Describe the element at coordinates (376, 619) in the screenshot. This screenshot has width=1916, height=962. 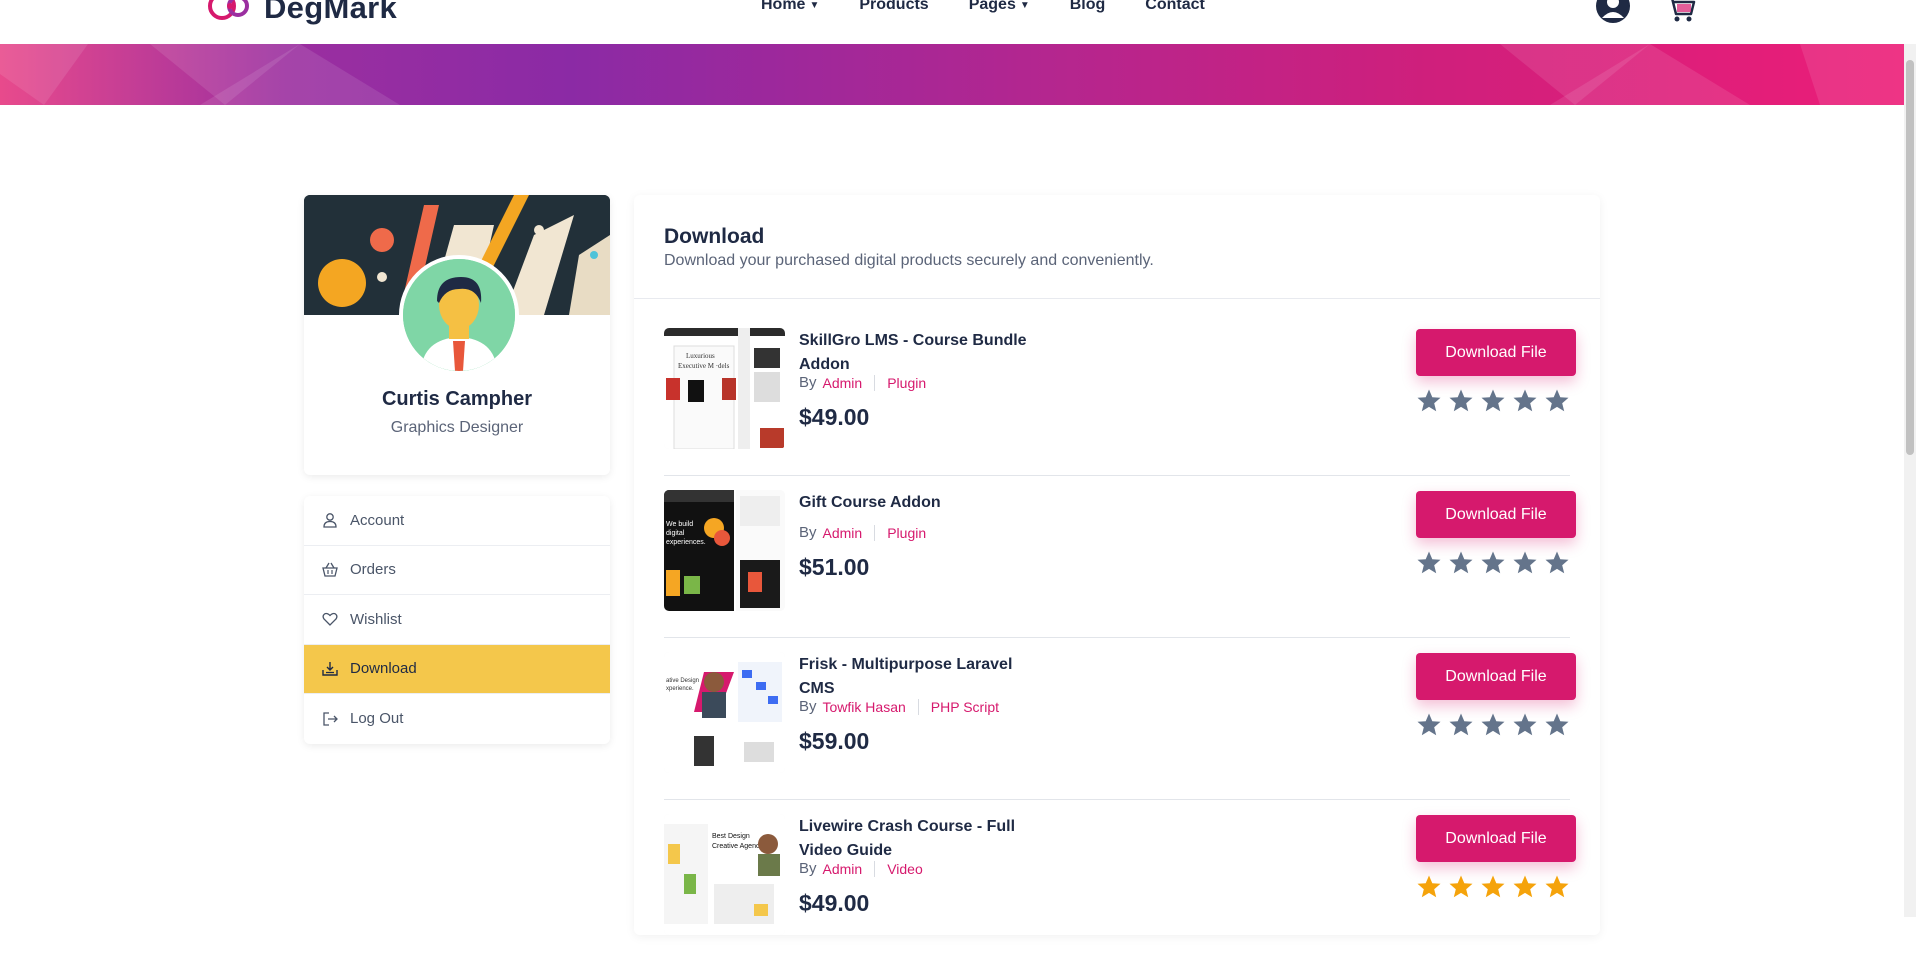
I see `menu-item-label: Wishlist` at that location.